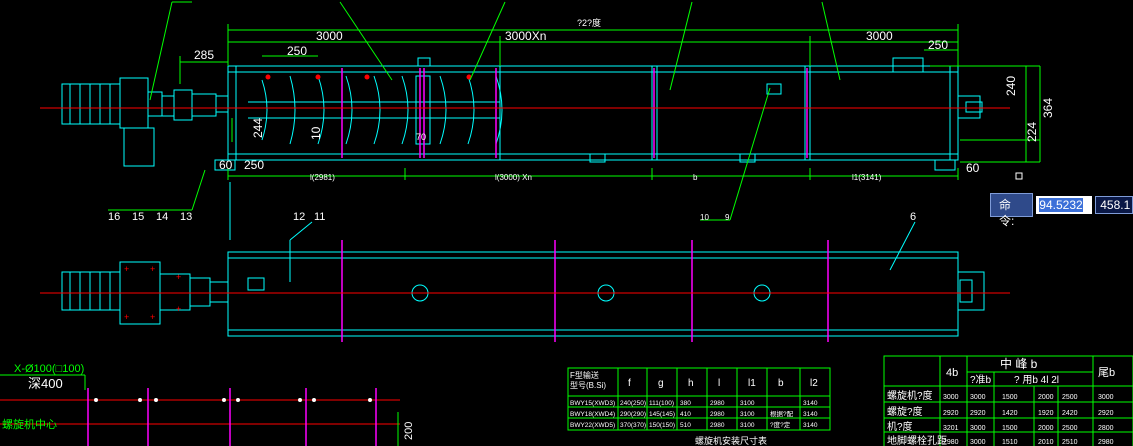  I want to click on table-right-mid-sub2: ? 用b 4l 2l, so click(1036, 380).